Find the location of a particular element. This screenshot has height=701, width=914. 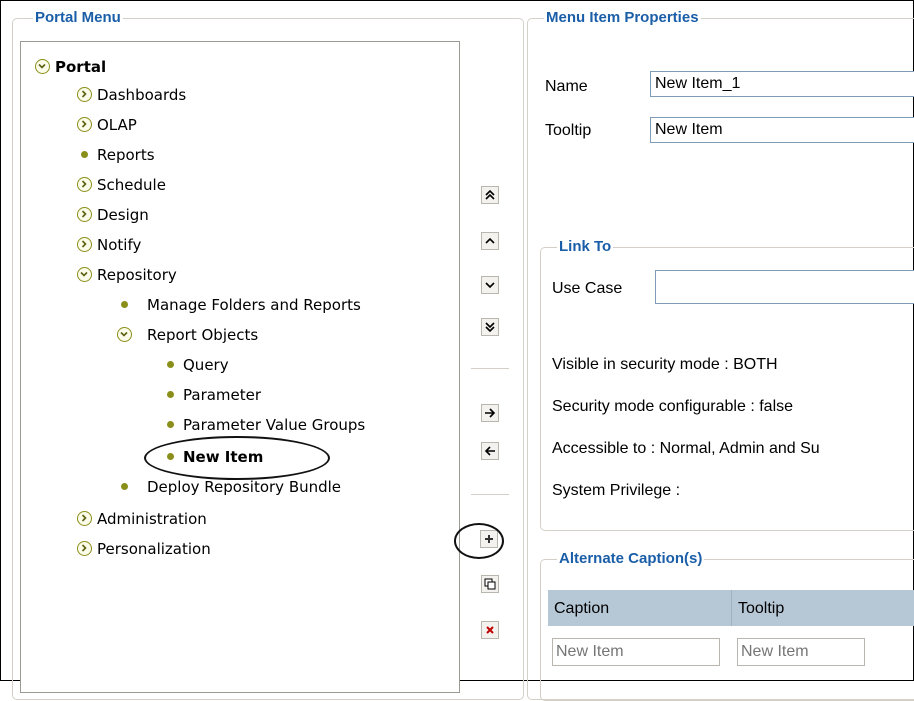

chevron-up-icon is located at coordinates (490, 240).